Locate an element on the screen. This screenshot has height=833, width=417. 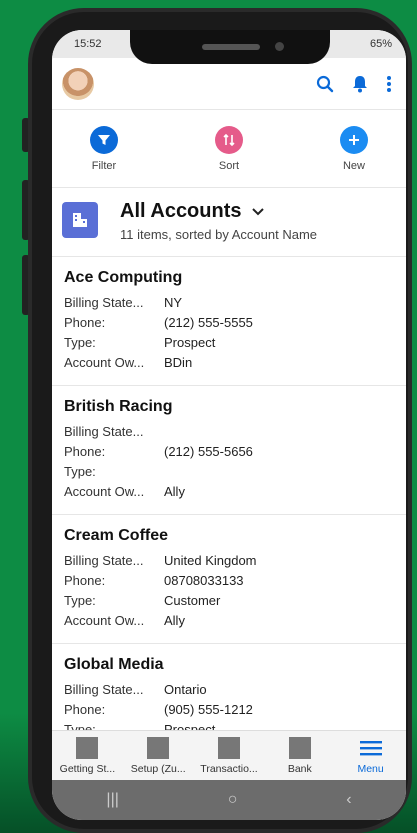
record-name: British Racing is located at coordinates (118, 406).